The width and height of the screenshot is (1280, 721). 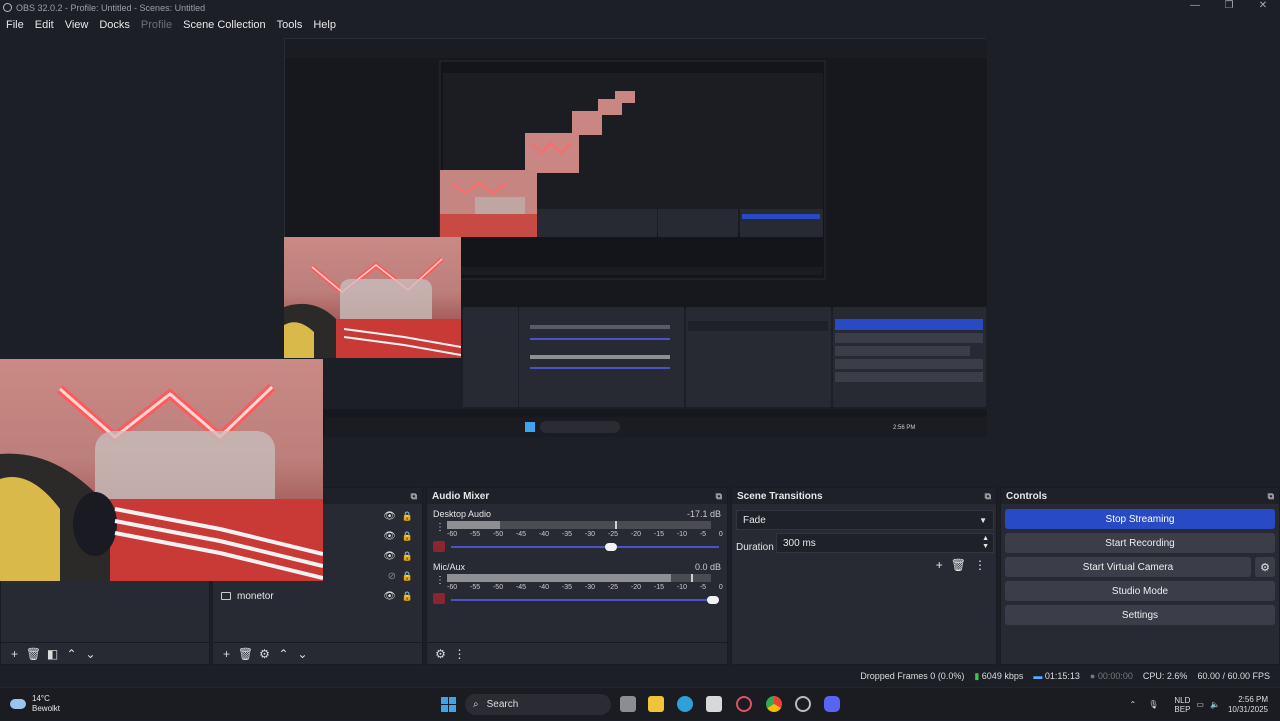 What do you see at coordinates (720, 534) in the screenshot?
I see `meter-tick-label: 0` at bounding box center [720, 534].